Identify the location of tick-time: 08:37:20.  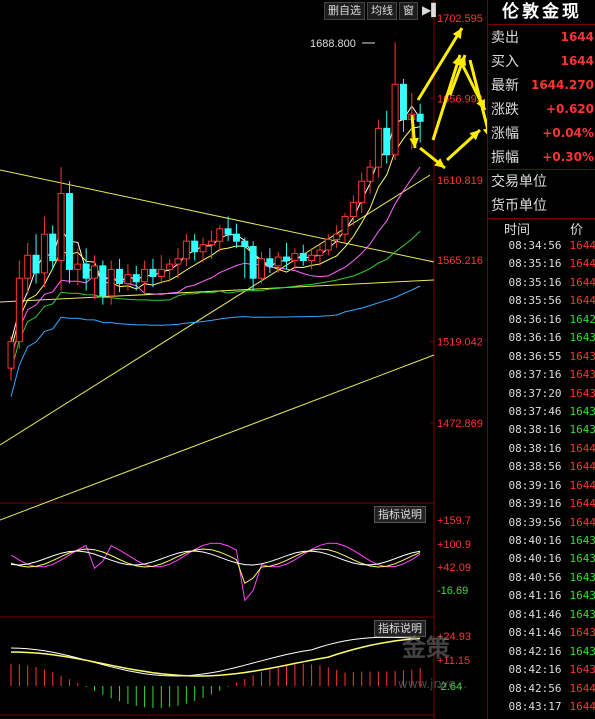
(535, 393).